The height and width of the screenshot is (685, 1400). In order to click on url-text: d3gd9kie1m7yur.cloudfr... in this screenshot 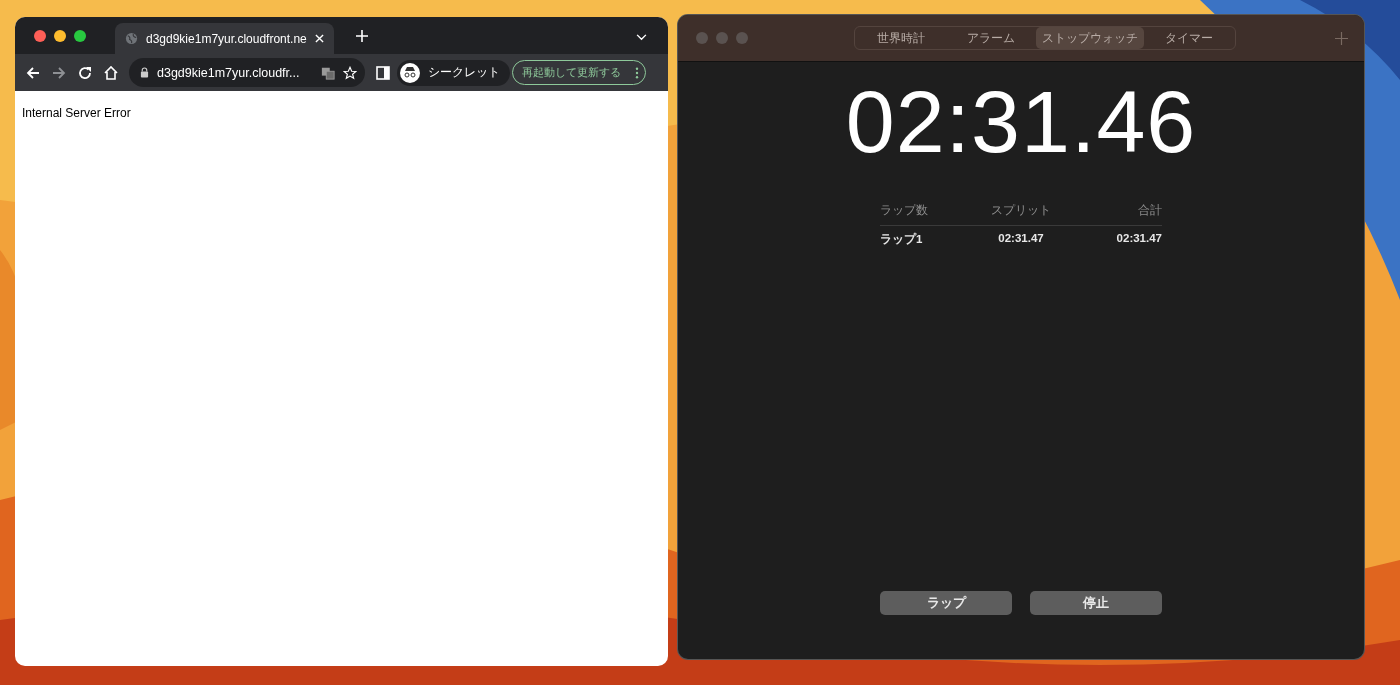, I will do `click(229, 72)`.